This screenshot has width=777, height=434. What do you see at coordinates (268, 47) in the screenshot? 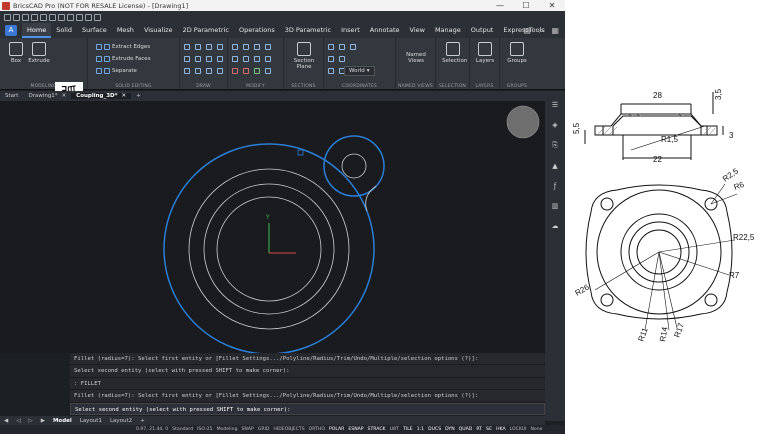
I see `scale-icon` at bounding box center [268, 47].